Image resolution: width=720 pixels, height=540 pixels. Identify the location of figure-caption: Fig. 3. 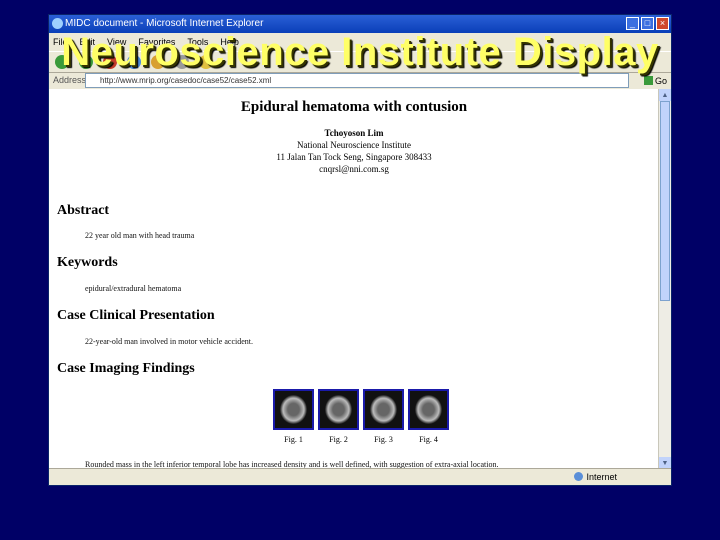
(383, 439).